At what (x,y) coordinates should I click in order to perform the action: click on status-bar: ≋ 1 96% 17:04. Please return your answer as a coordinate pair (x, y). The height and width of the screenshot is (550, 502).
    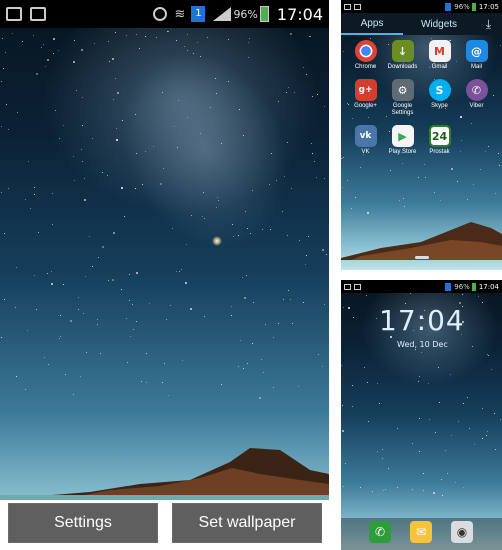
    Looking at the image, I should click on (164, 14).